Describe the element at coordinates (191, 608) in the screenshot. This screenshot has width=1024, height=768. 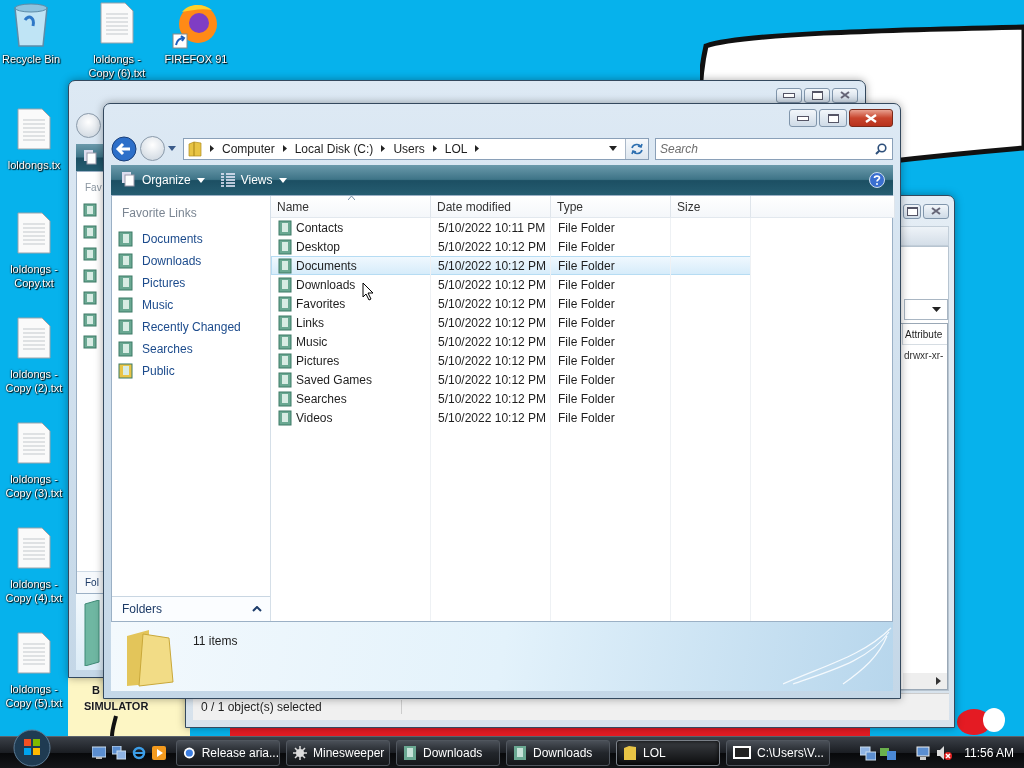
I see `folders-bar: Folders` at that location.